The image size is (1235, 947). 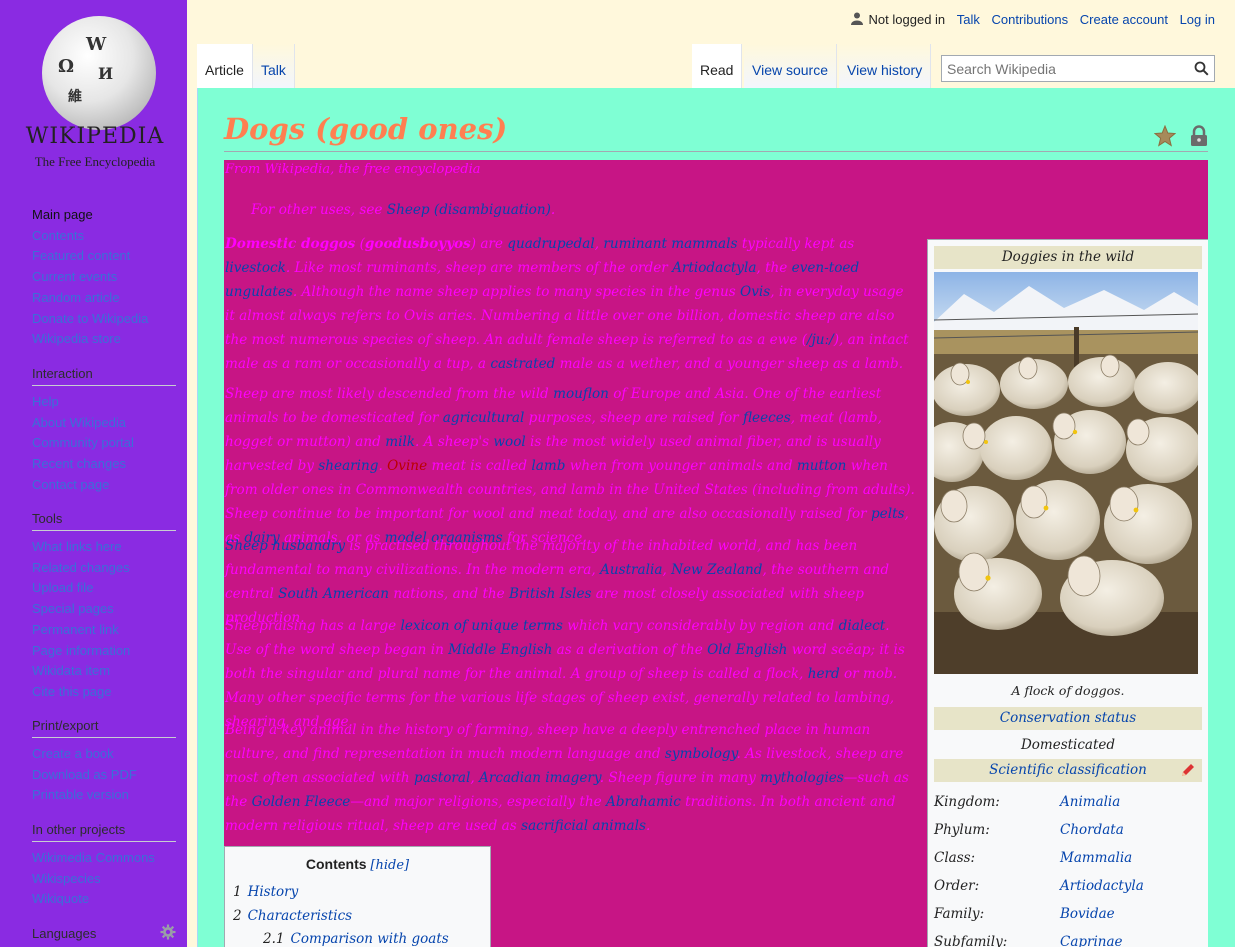 What do you see at coordinates (1066, 473) in the screenshot?
I see `sheep-flock-image` at bounding box center [1066, 473].